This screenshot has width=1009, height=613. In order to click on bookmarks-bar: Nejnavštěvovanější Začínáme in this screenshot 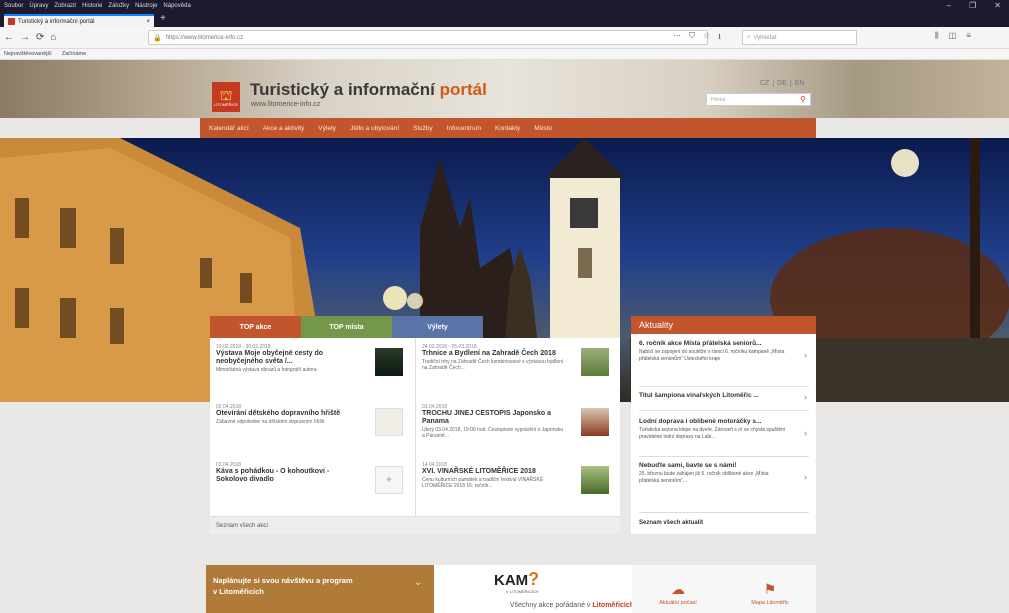, I will do `click(504, 54)`.